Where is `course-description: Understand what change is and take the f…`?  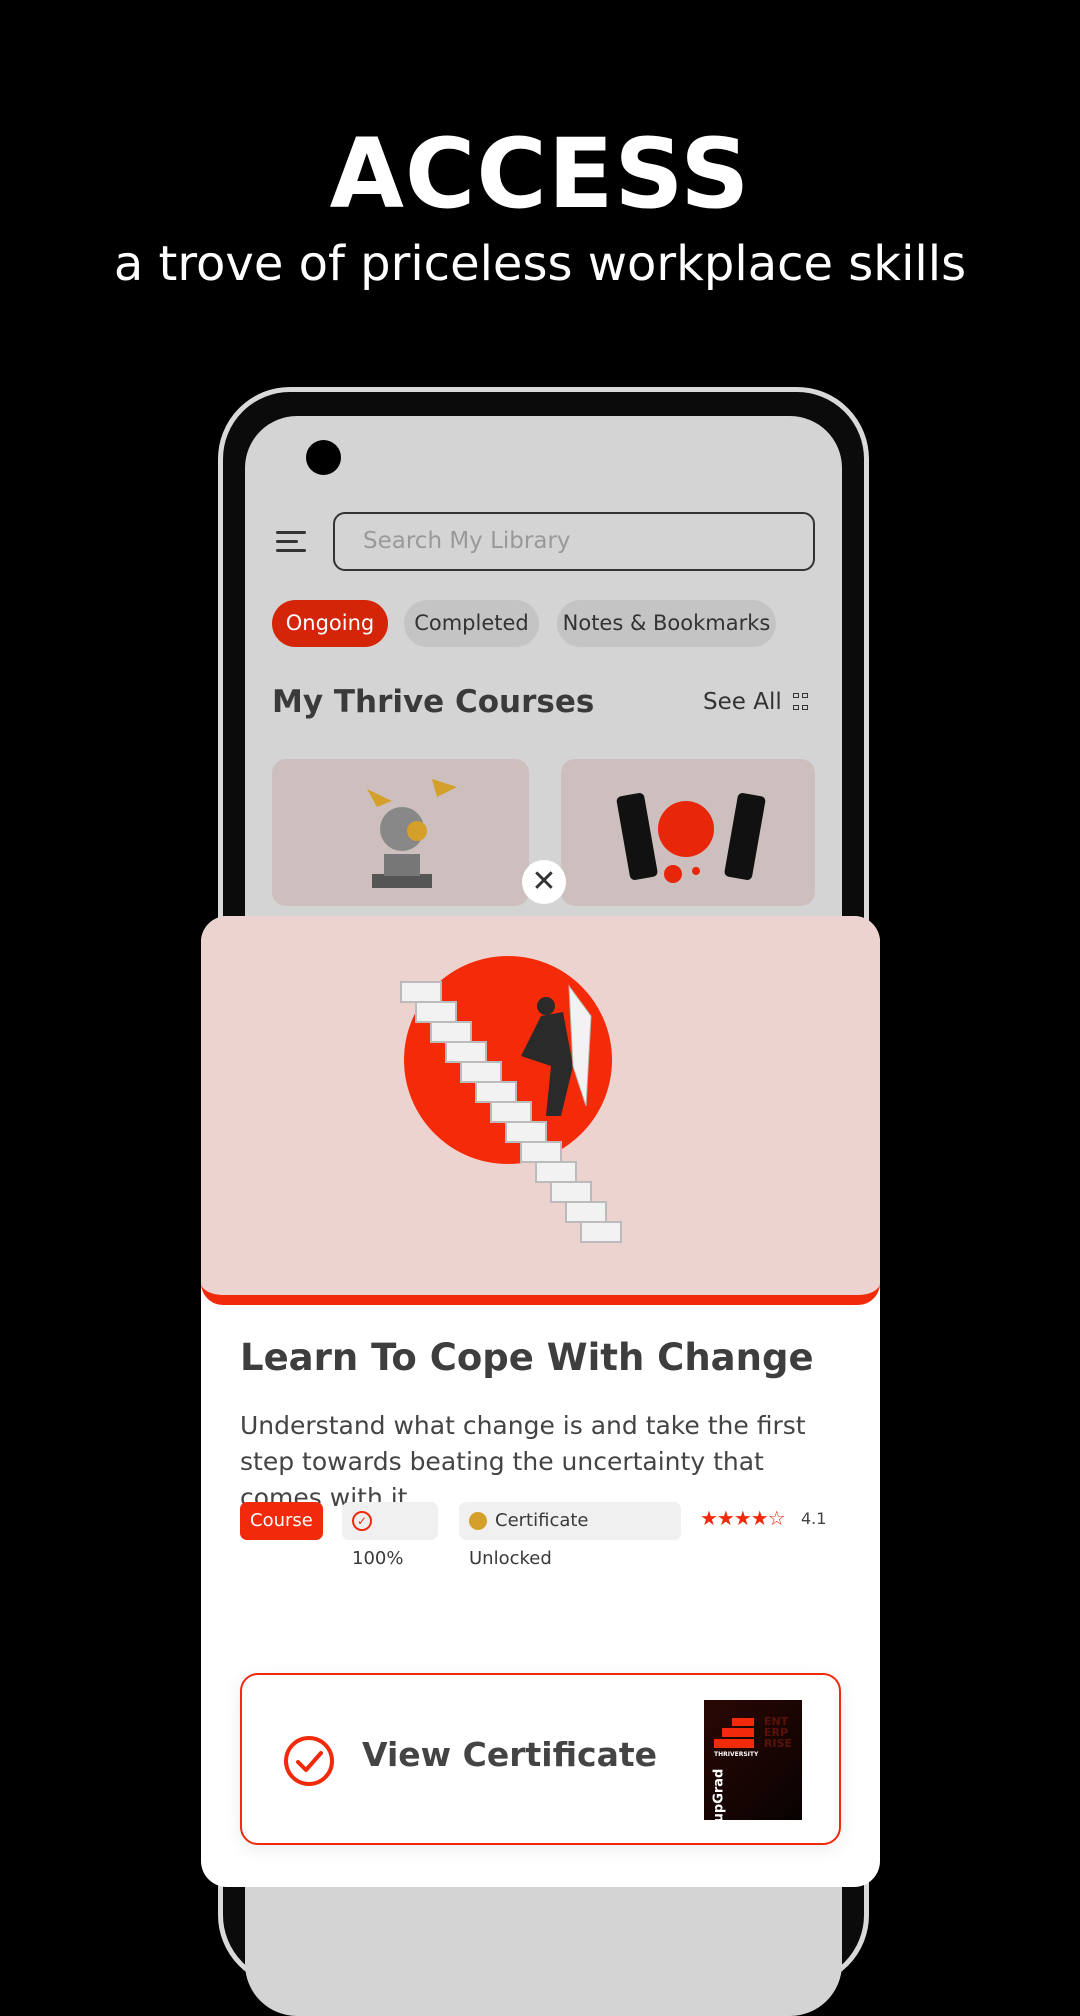 course-description: Understand what change is and take the f… is located at coordinates (523, 1461).